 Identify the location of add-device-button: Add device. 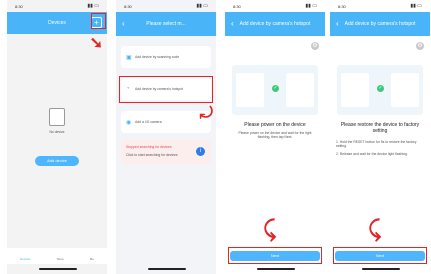
(57, 161).